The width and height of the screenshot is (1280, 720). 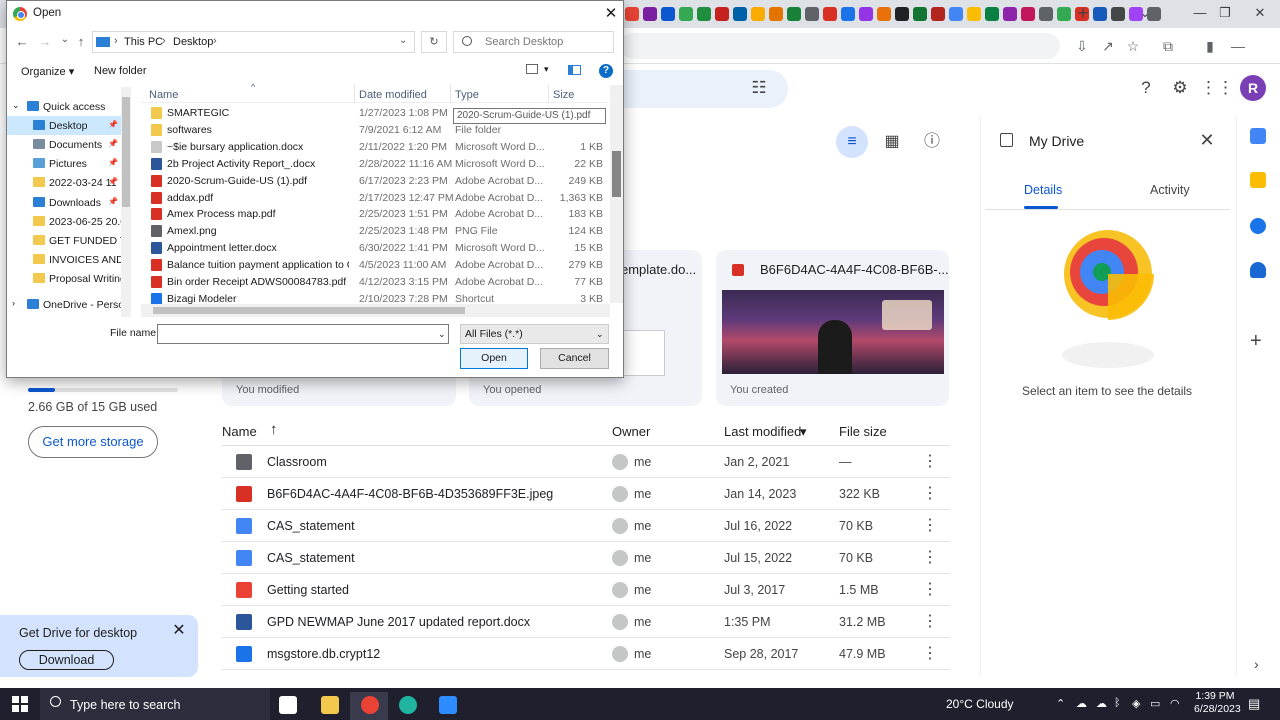 I want to click on tab-search-button: ⌄, so click(x=1150, y=13).